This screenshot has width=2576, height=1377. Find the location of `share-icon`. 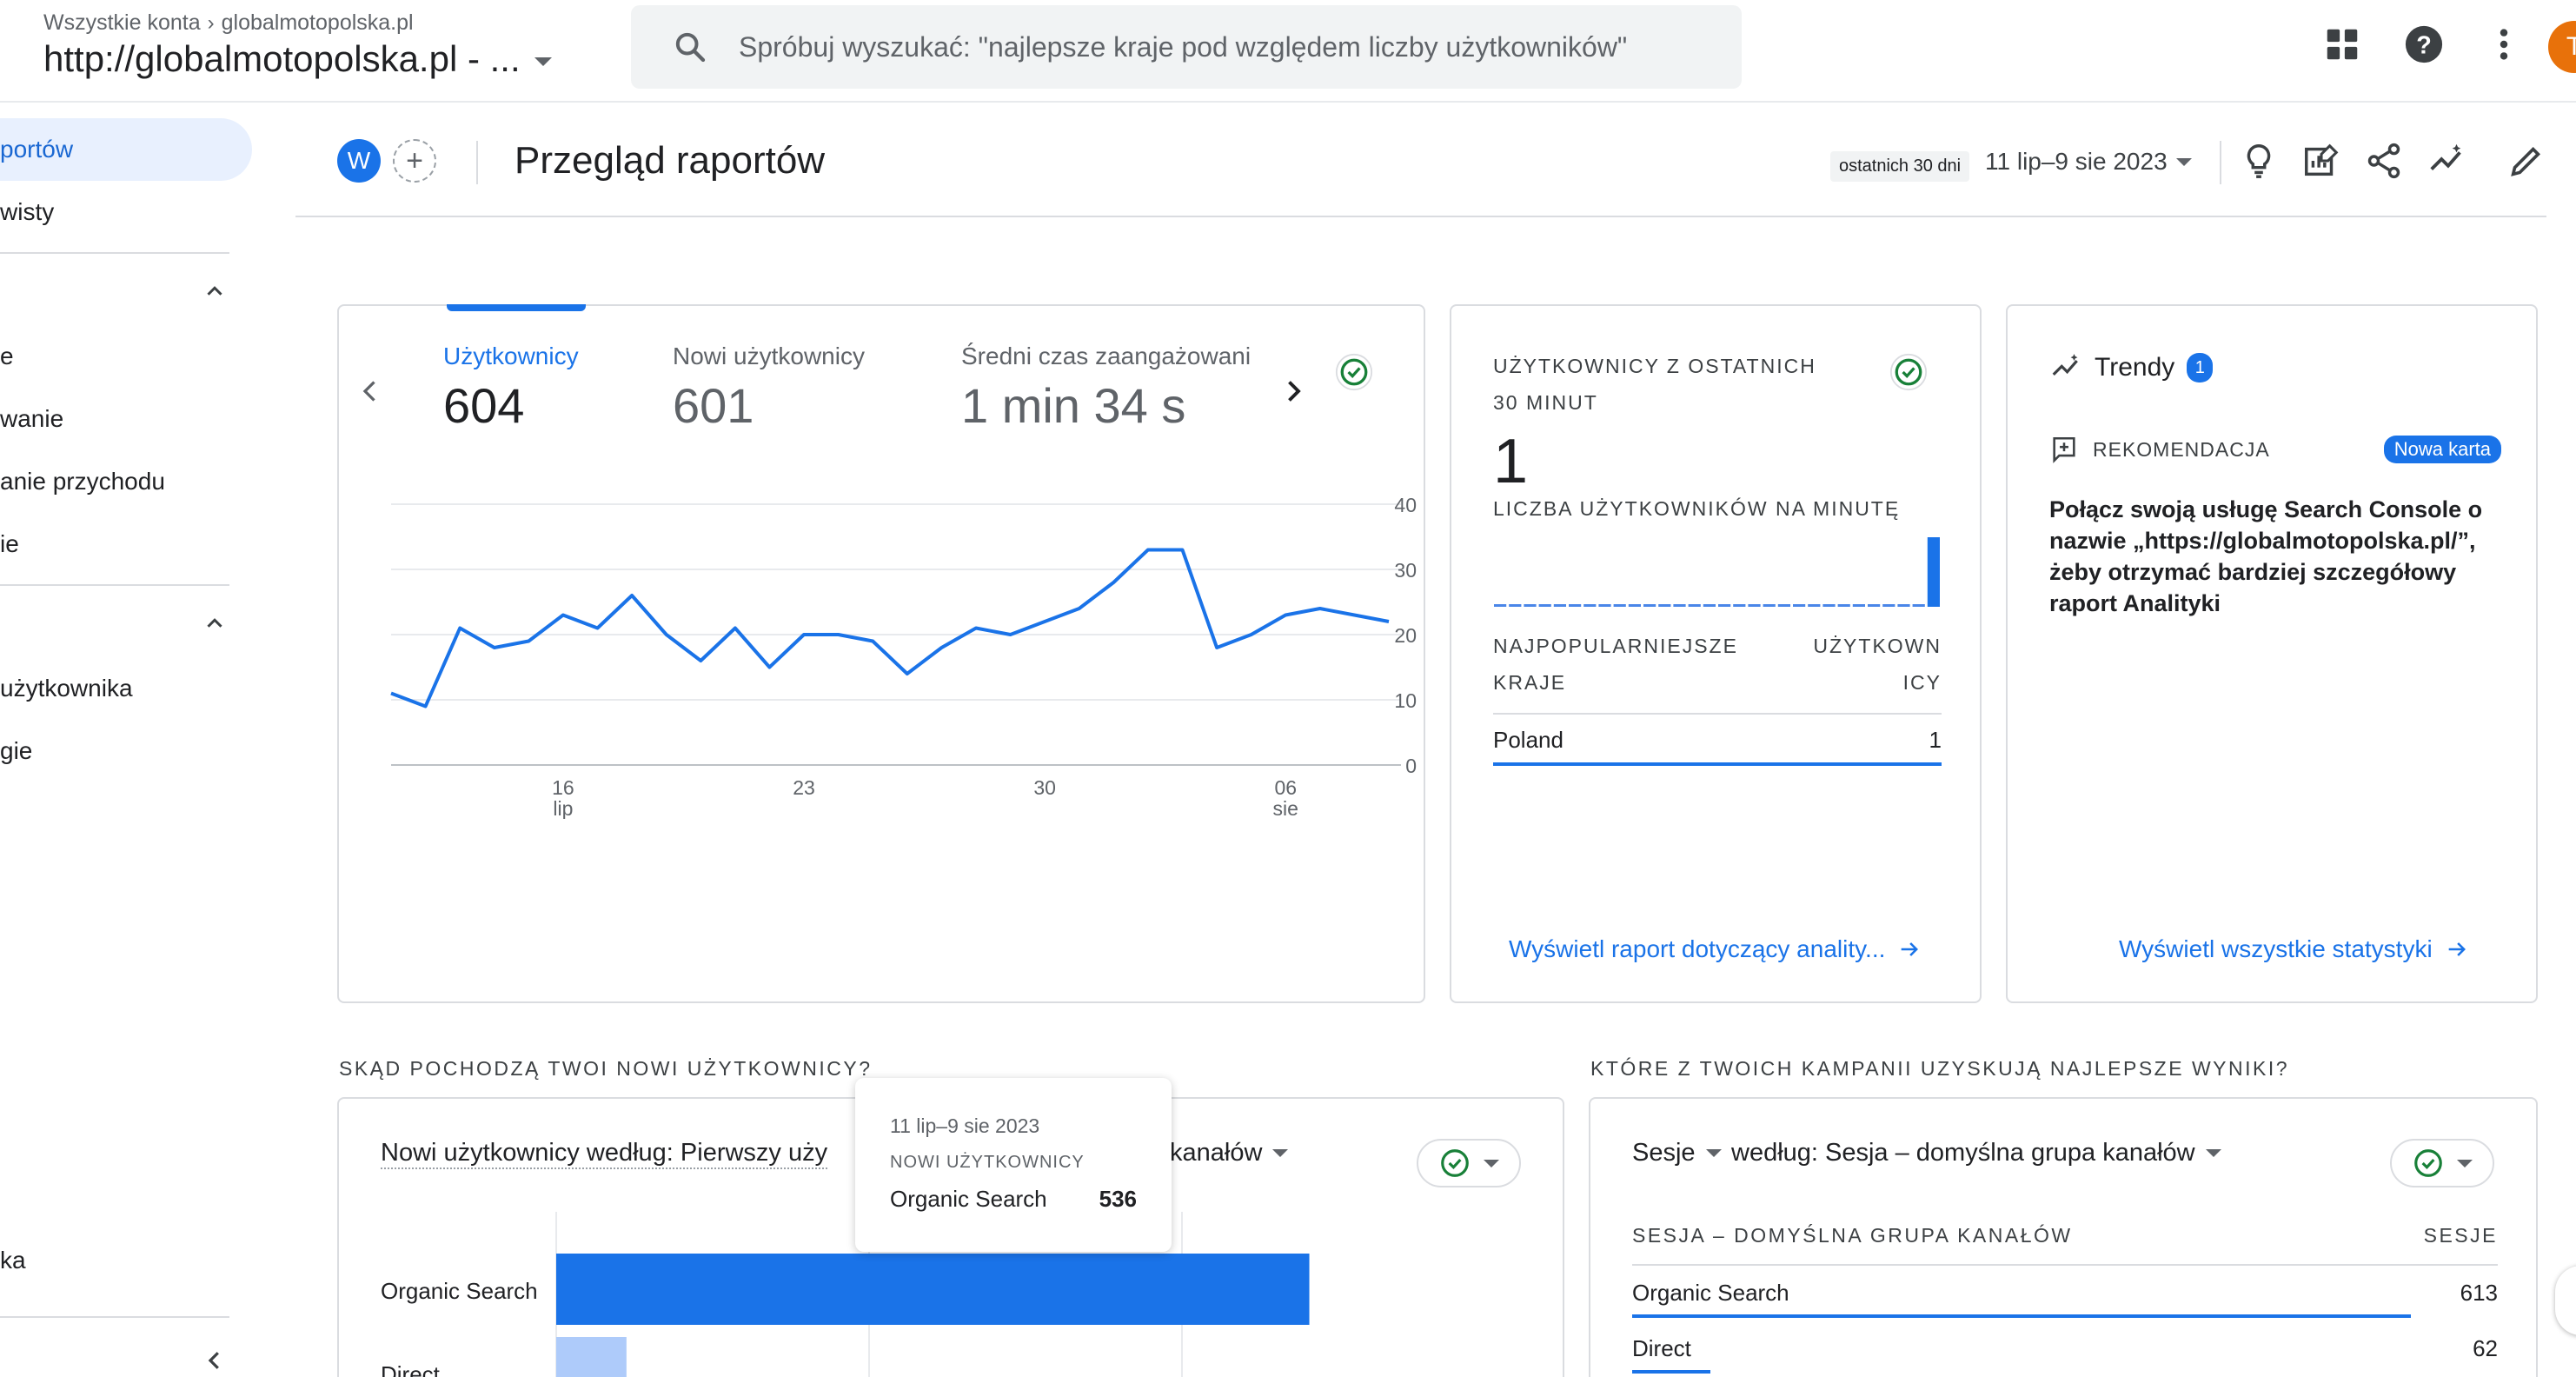

share-icon is located at coordinates (2384, 161).